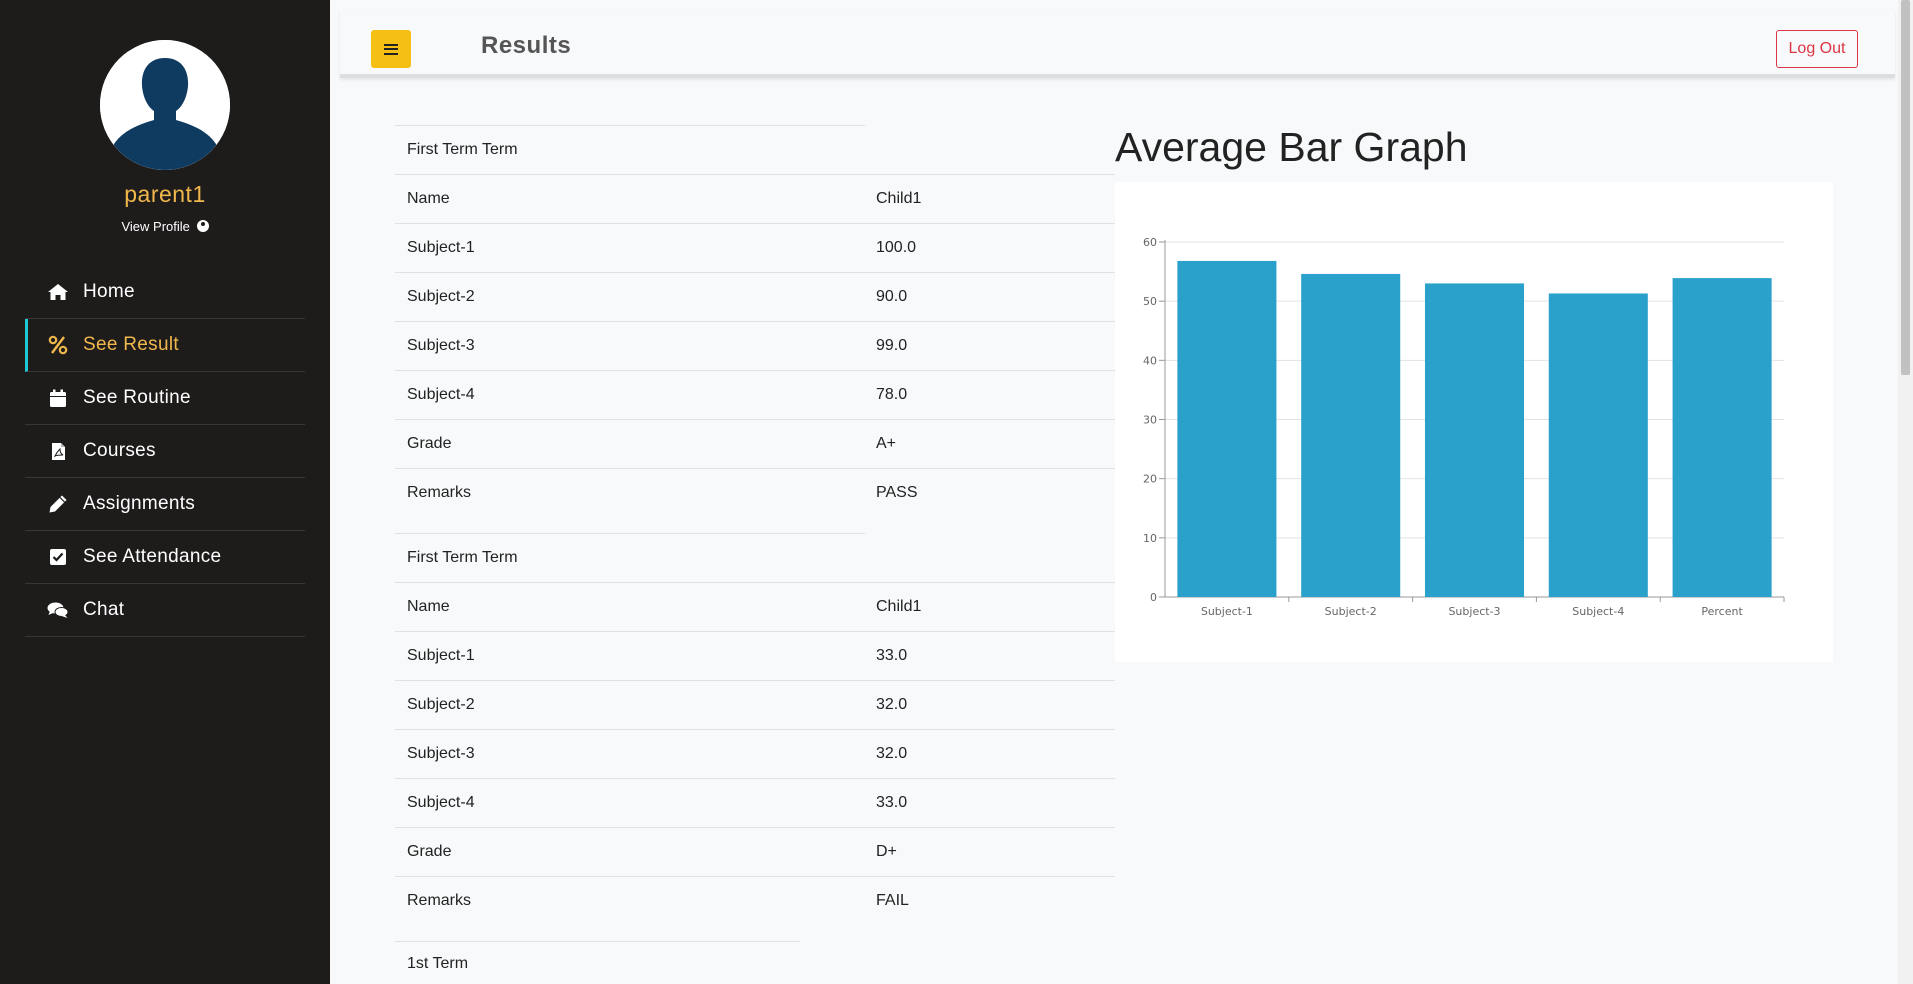  What do you see at coordinates (1817, 49) in the screenshot?
I see `logout-button: Log Out` at bounding box center [1817, 49].